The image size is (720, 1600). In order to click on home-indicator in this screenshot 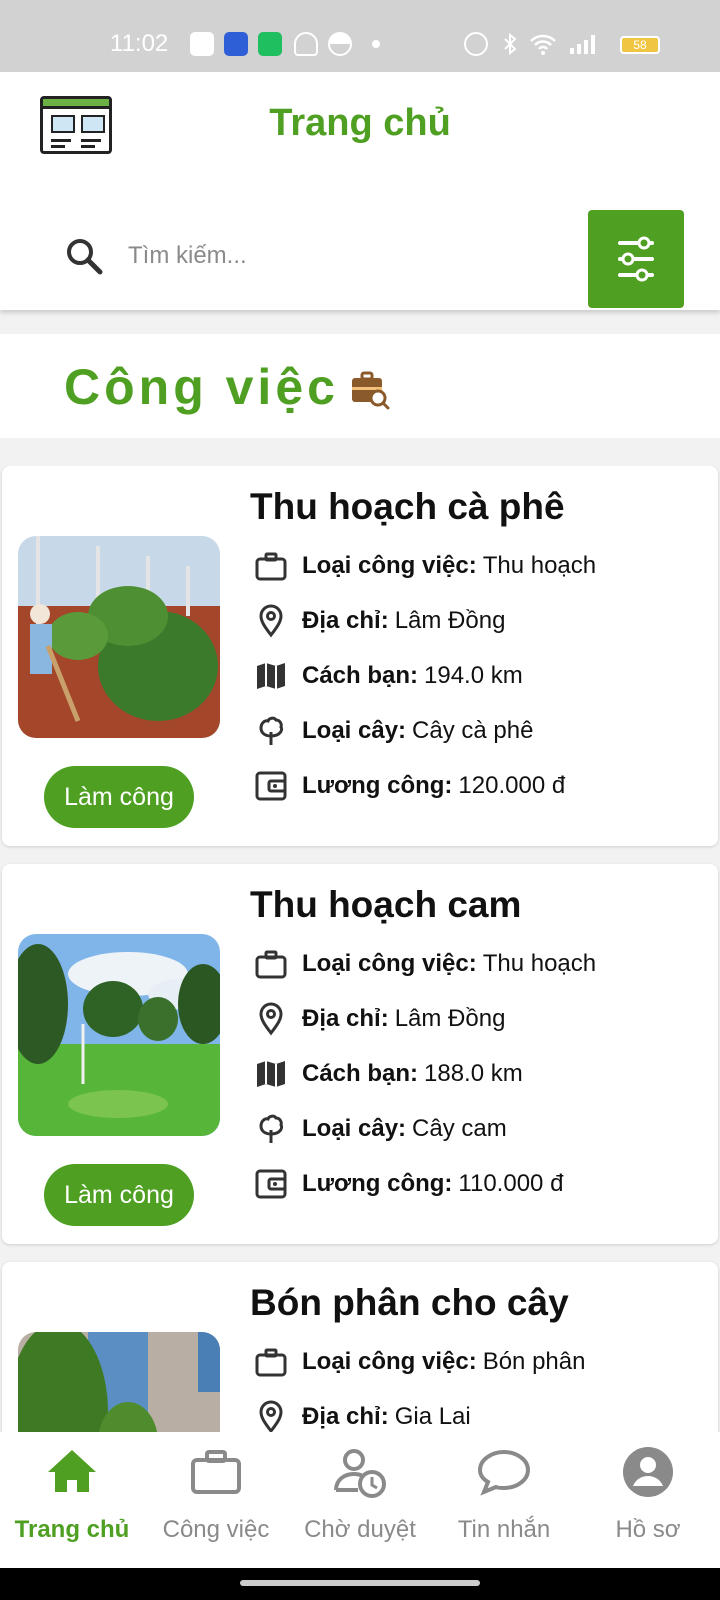, I will do `click(360, 1583)`.